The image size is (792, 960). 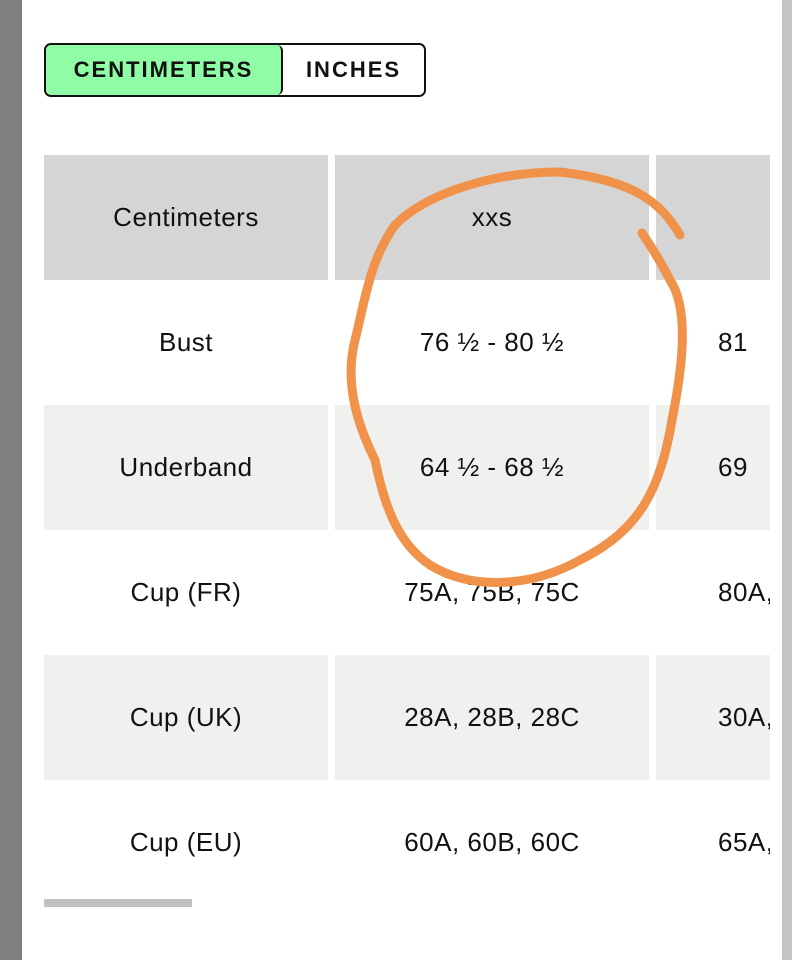 What do you see at coordinates (713, 467) in the screenshot?
I see `table-cell: 69` at bounding box center [713, 467].